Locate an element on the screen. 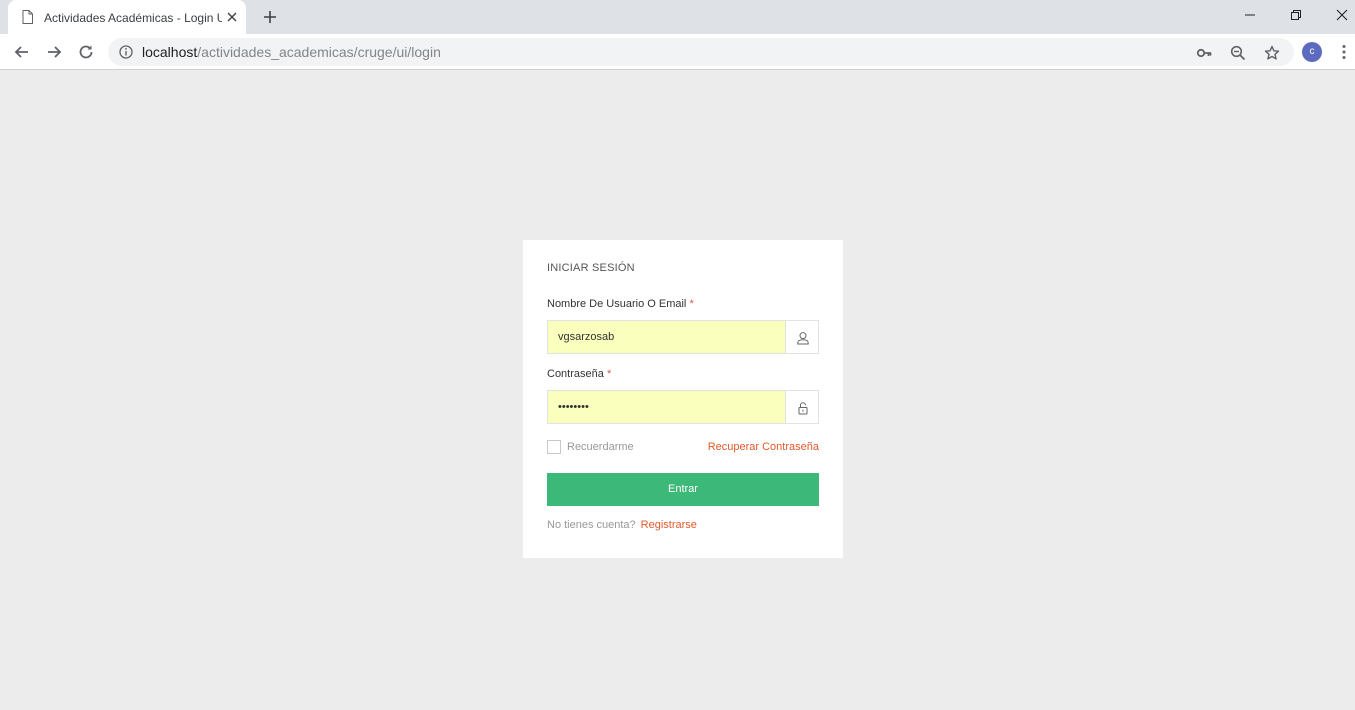  tab-title: Actividades Académicas - Login Usuario is located at coordinates (133, 18).